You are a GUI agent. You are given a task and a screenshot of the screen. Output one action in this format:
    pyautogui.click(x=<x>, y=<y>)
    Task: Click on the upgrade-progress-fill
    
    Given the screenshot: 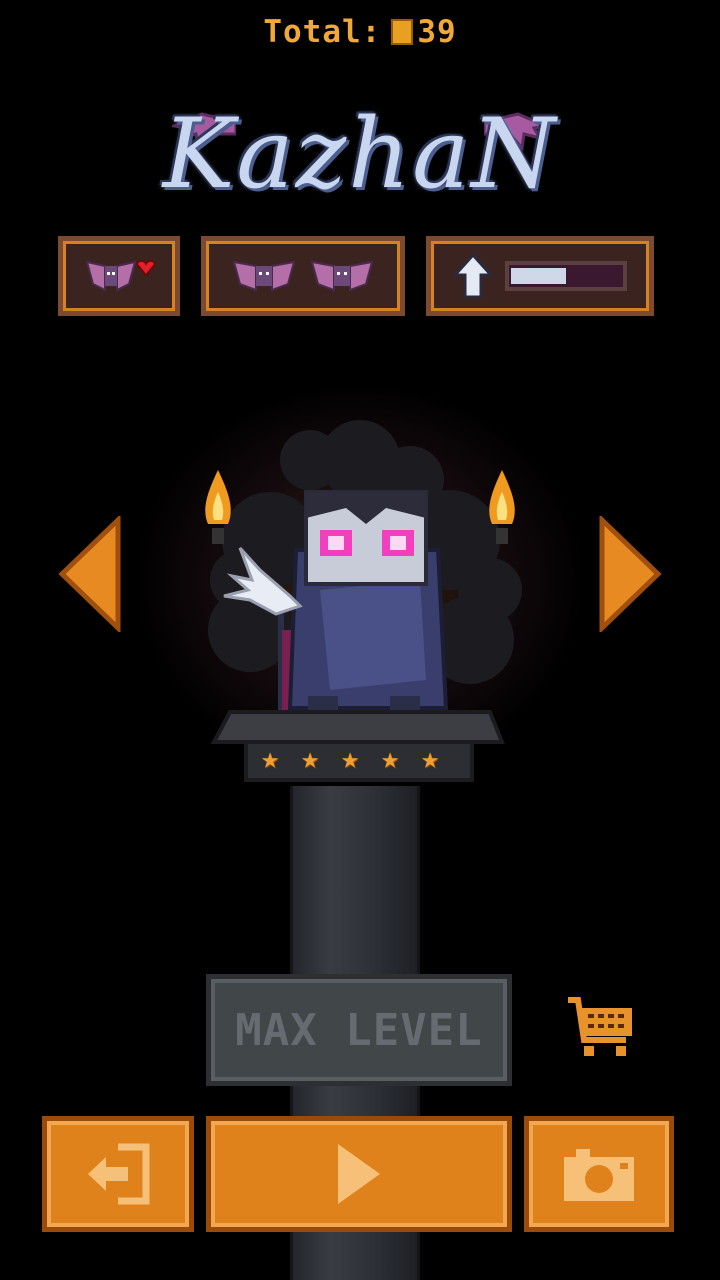 What is the action you would take?
    pyautogui.click(x=538, y=276)
    